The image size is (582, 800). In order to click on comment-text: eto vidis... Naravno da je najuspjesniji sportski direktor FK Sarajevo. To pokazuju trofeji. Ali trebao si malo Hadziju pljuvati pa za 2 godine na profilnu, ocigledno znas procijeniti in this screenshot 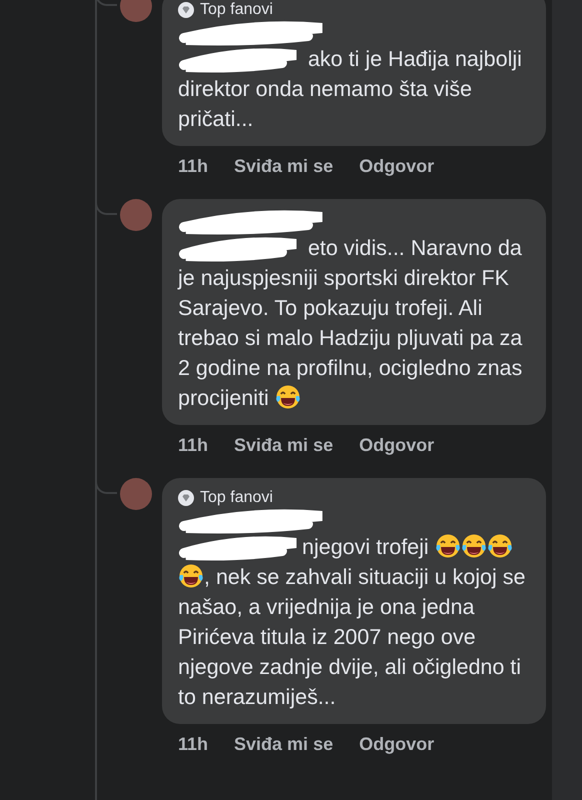, I will do `click(351, 323)`.